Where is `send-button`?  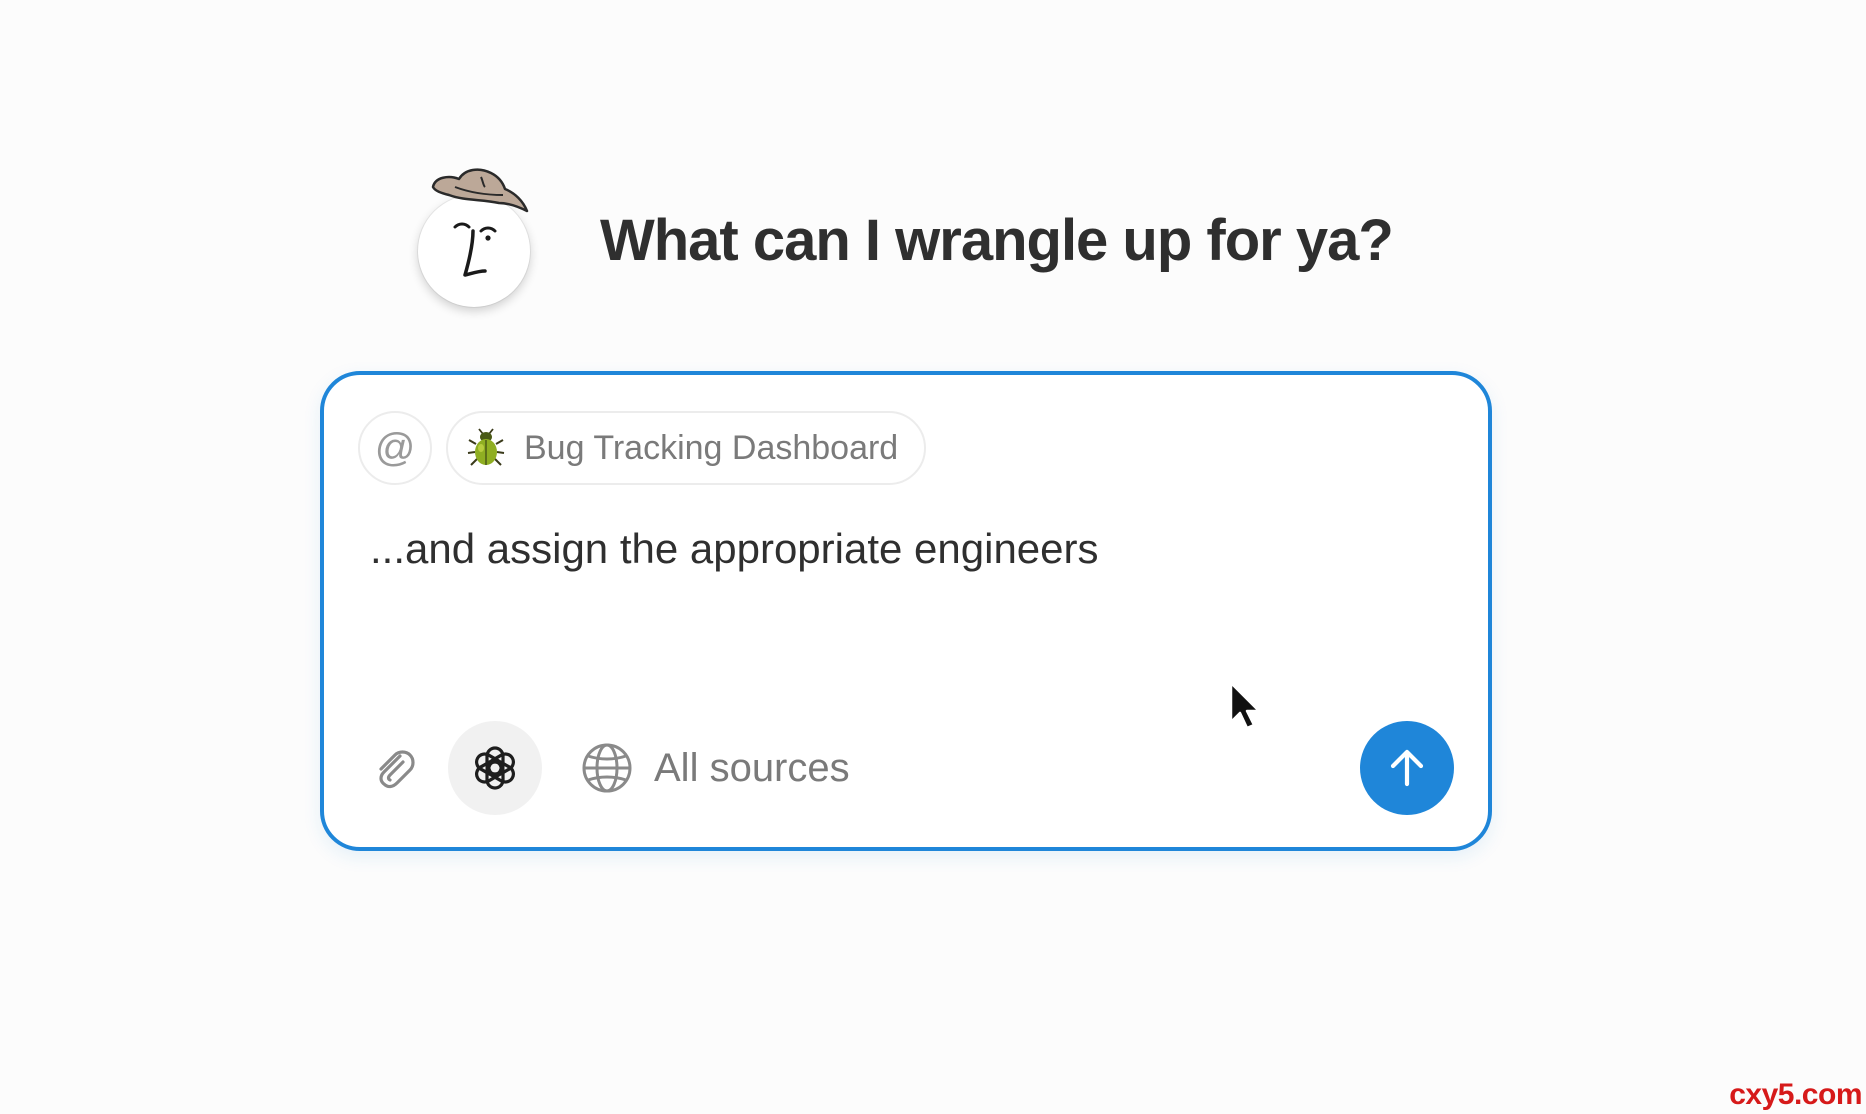 send-button is located at coordinates (1407, 768).